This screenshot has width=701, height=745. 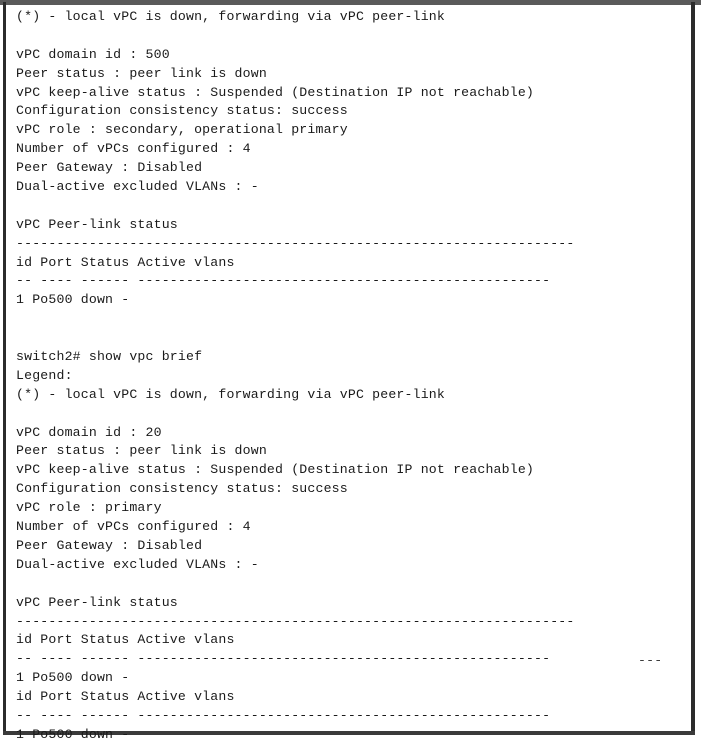 What do you see at coordinates (650, 660) in the screenshot?
I see `stray-dash-fragment: ---` at bounding box center [650, 660].